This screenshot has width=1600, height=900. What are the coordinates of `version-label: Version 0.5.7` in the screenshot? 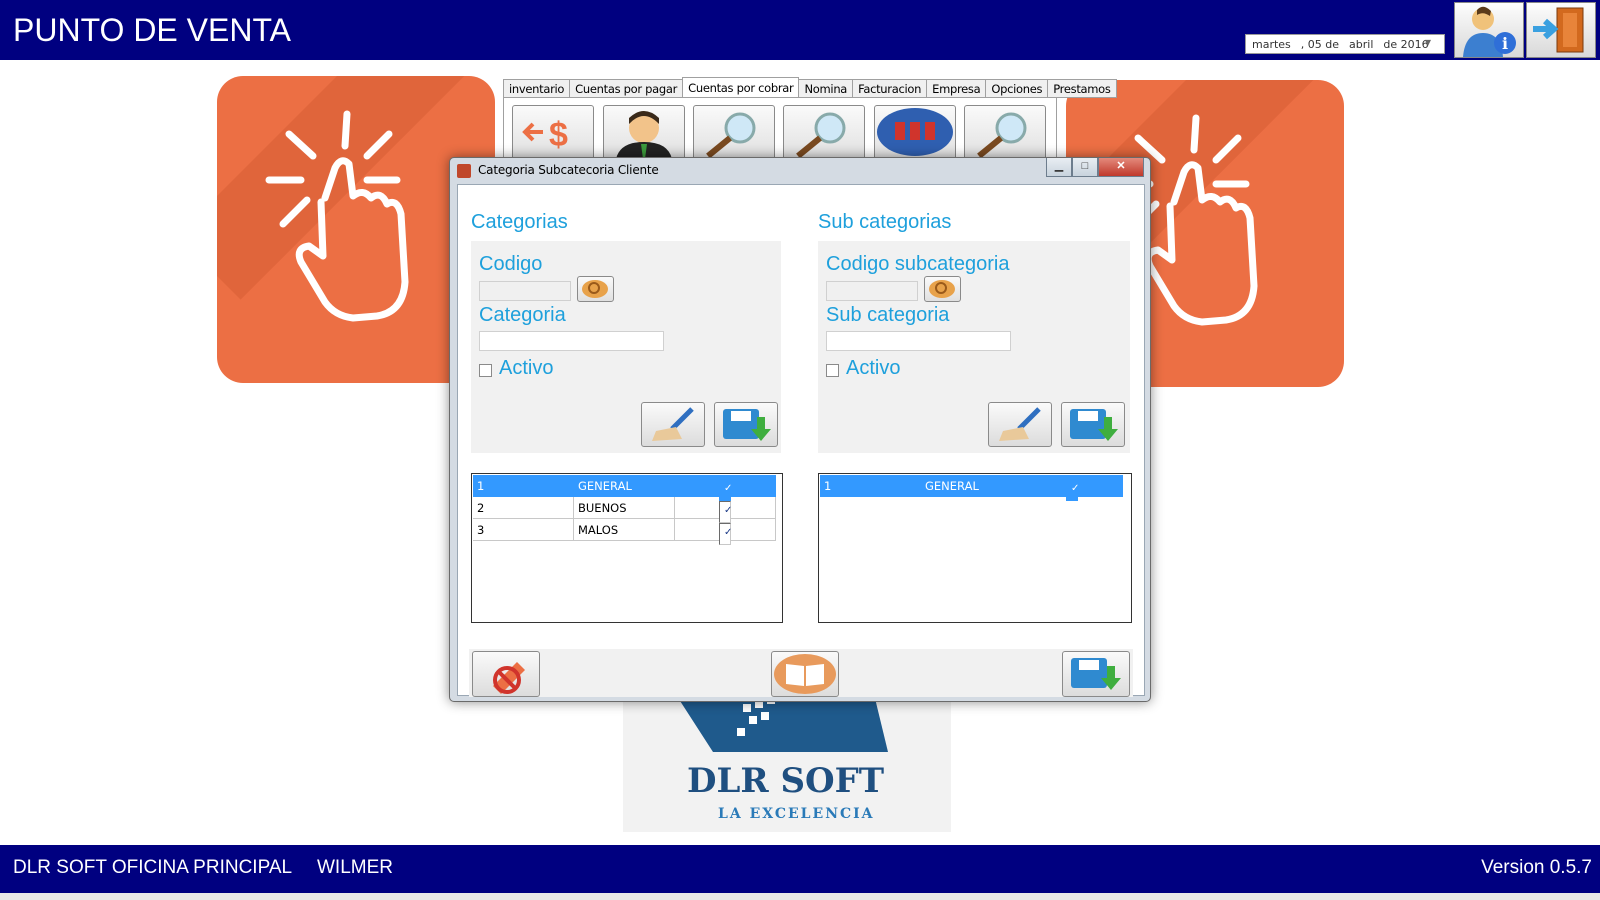 It's located at (1536, 867).